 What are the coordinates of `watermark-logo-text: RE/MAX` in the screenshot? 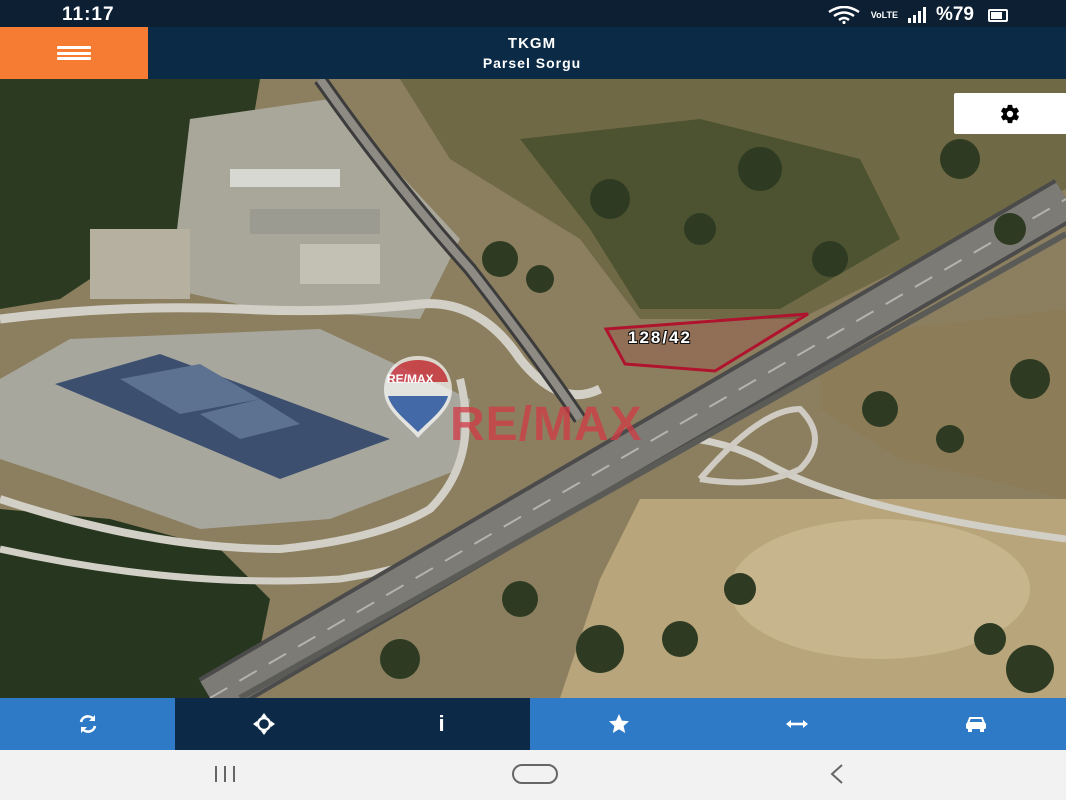 It's located at (410, 379).